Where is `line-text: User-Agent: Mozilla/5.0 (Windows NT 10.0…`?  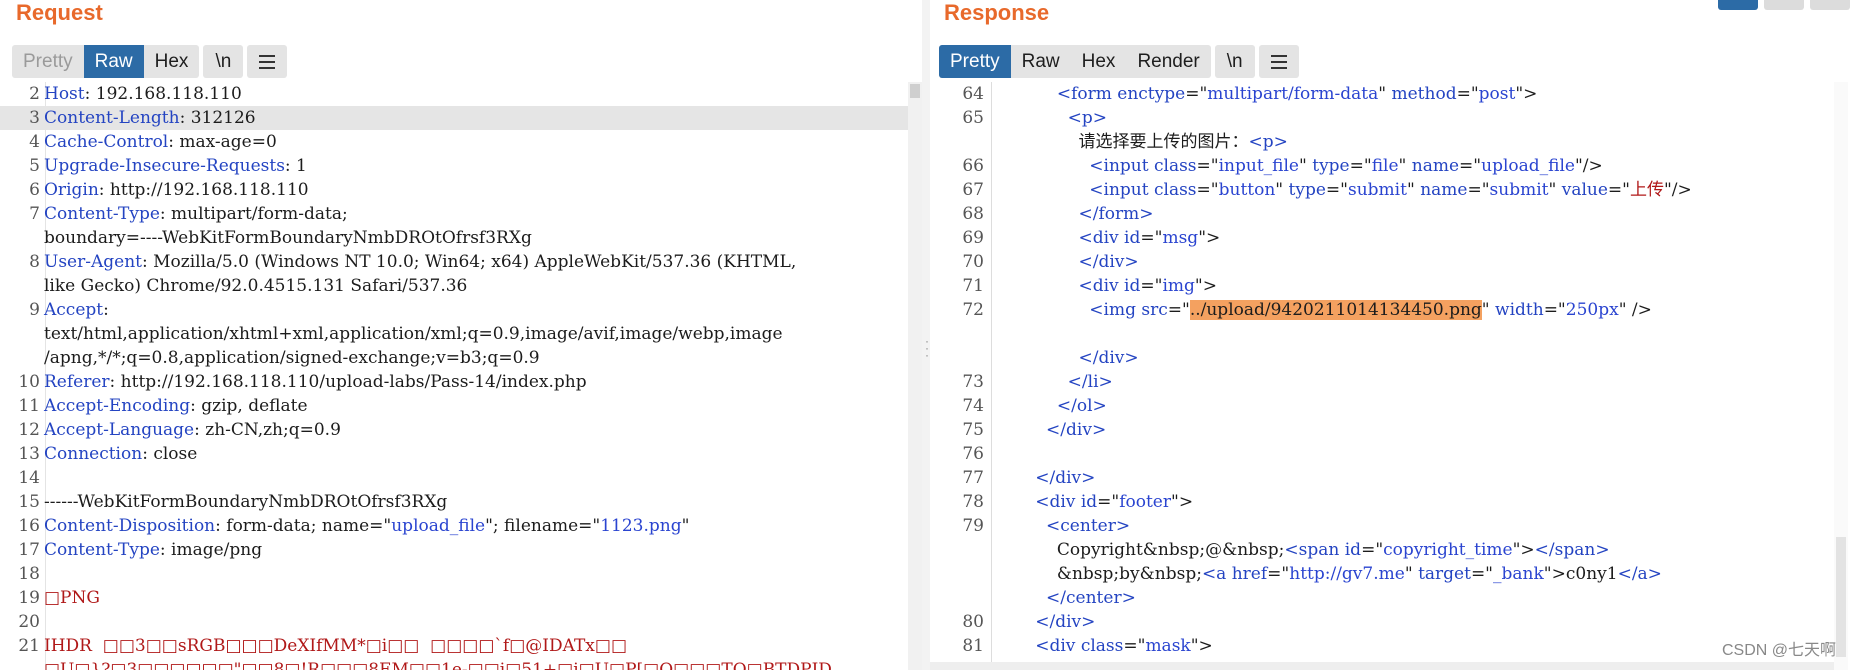 line-text: User-Agent: Mozilla/5.0 (Windows NT 10.0… is located at coordinates (420, 262).